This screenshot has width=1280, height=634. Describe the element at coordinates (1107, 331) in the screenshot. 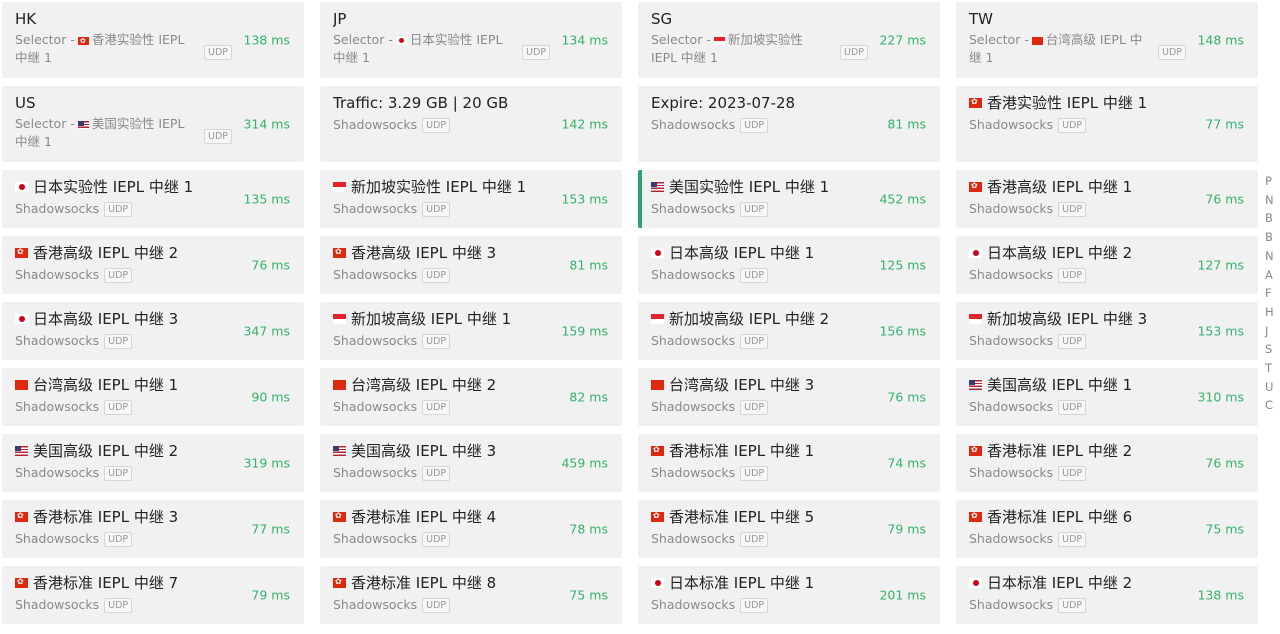

I see `proxy-card: 新加坡高级 IEPL 中继 3 Shadowsocks UDP 153 ms` at that location.